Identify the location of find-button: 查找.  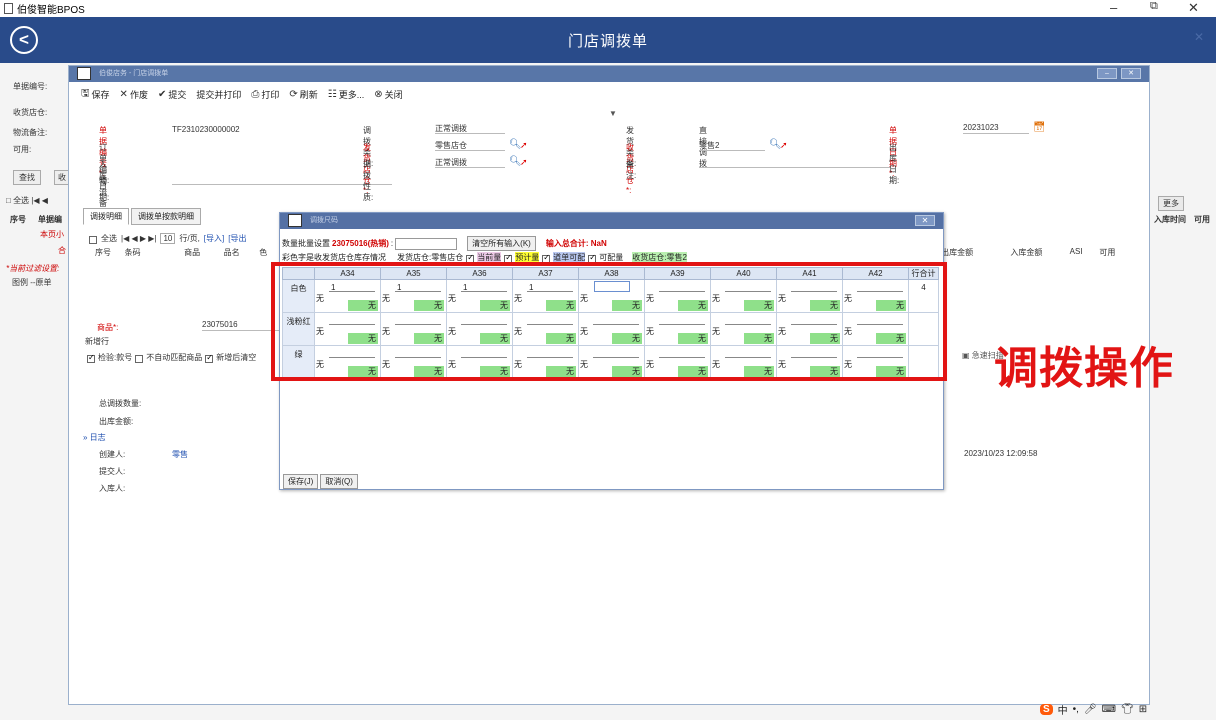
(27, 177).